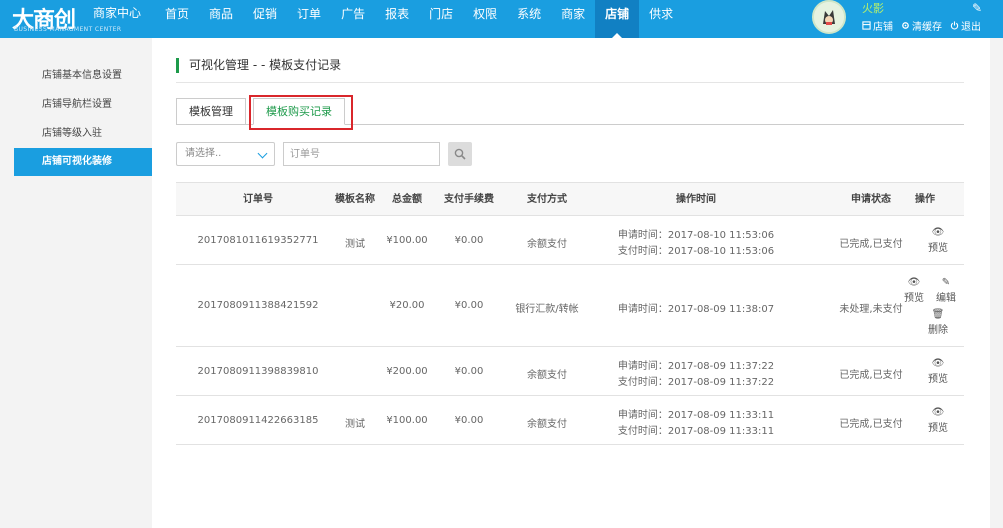 This screenshot has width=1003, height=528. Describe the element at coordinates (927, 27) in the screenshot. I see `clear-cache-label: 清缓存` at that location.